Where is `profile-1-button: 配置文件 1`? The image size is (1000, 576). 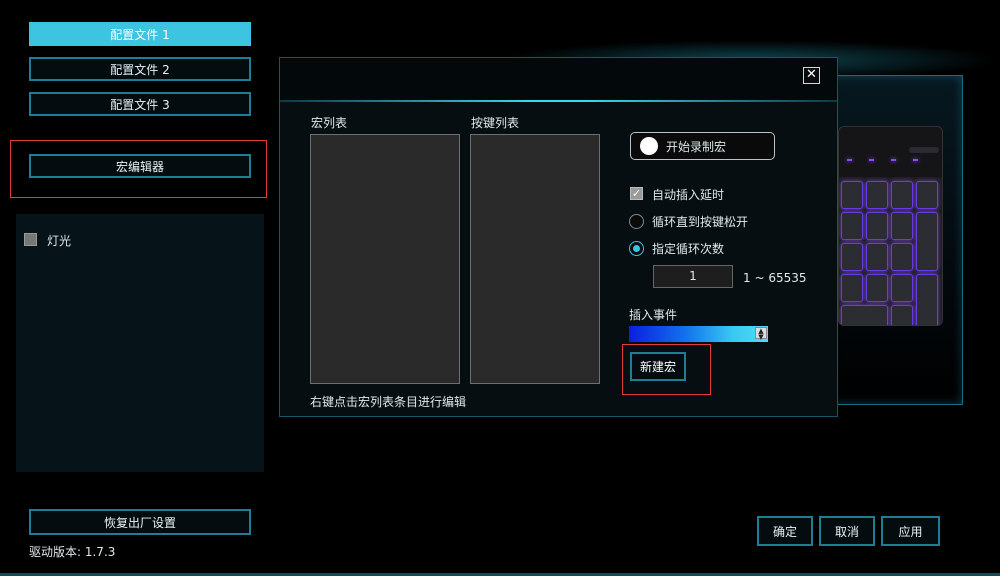
profile-1-button: 配置文件 1 is located at coordinates (140, 34).